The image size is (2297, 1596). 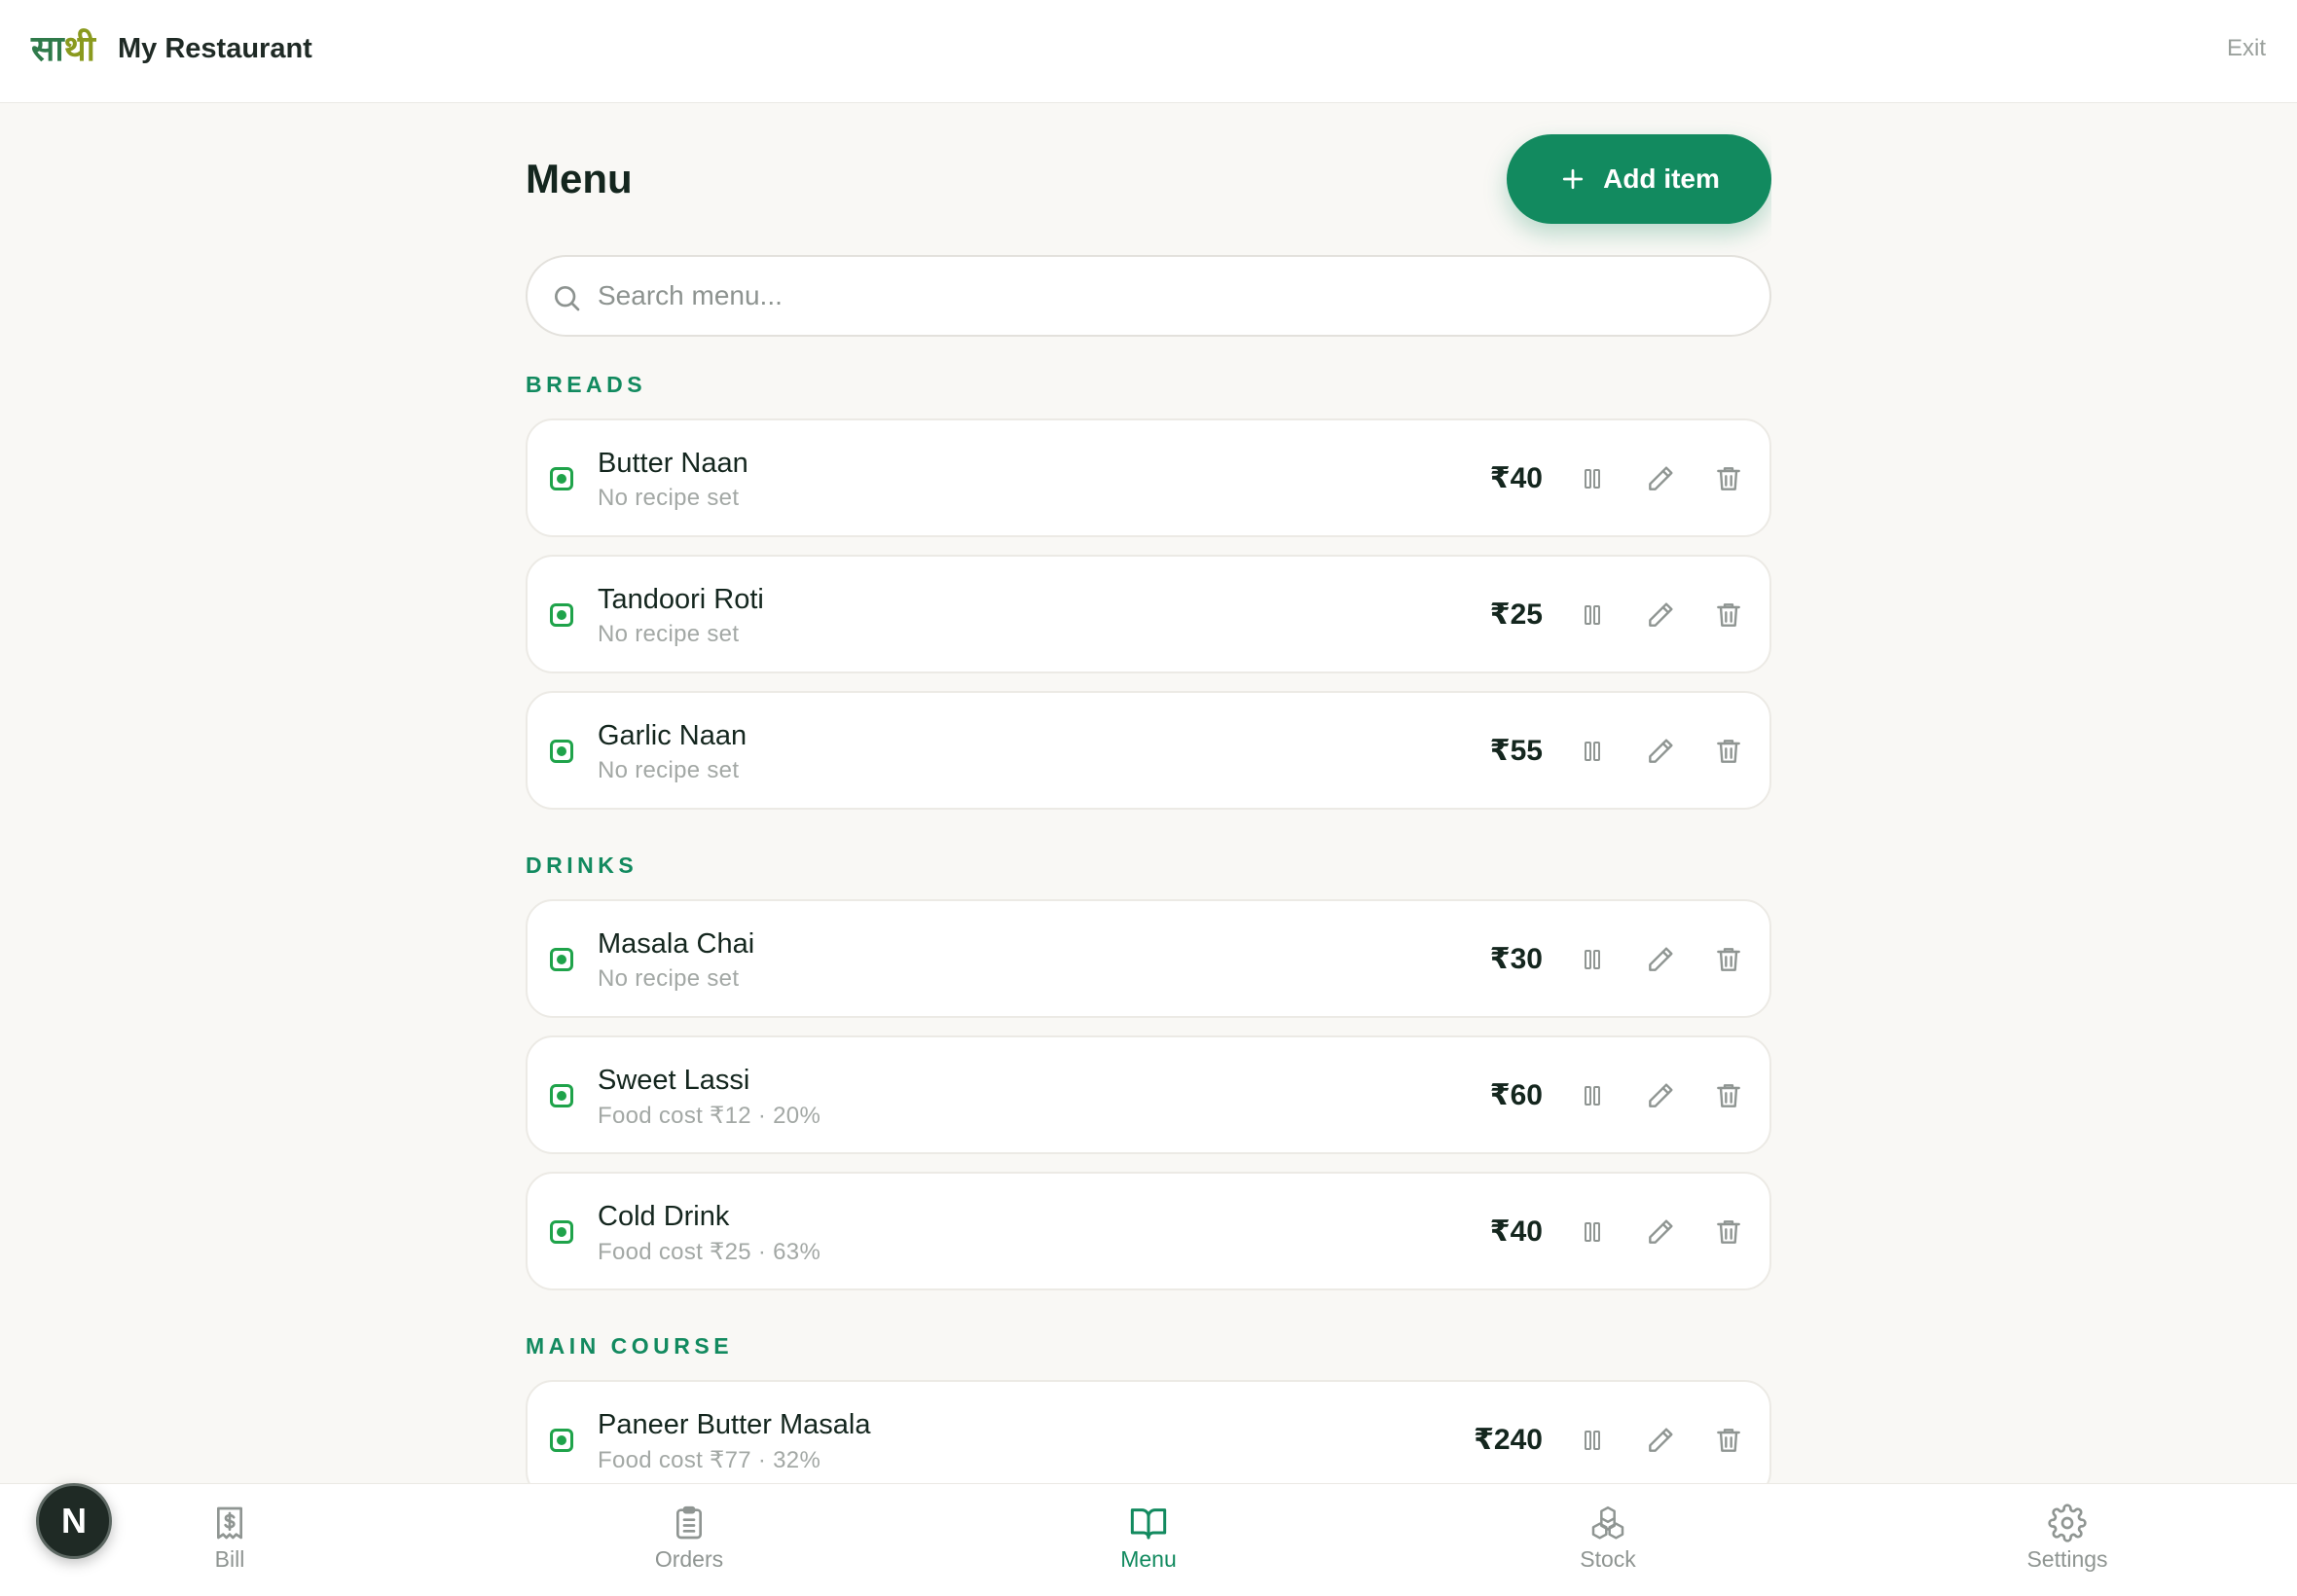 What do you see at coordinates (74, 1521) in the screenshot?
I see `user-avatar: N` at bounding box center [74, 1521].